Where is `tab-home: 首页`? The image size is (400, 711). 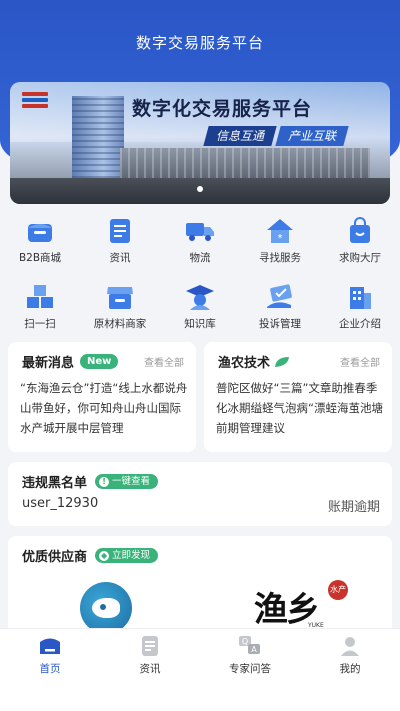 tab-home: 首页 is located at coordinates (50, 654).